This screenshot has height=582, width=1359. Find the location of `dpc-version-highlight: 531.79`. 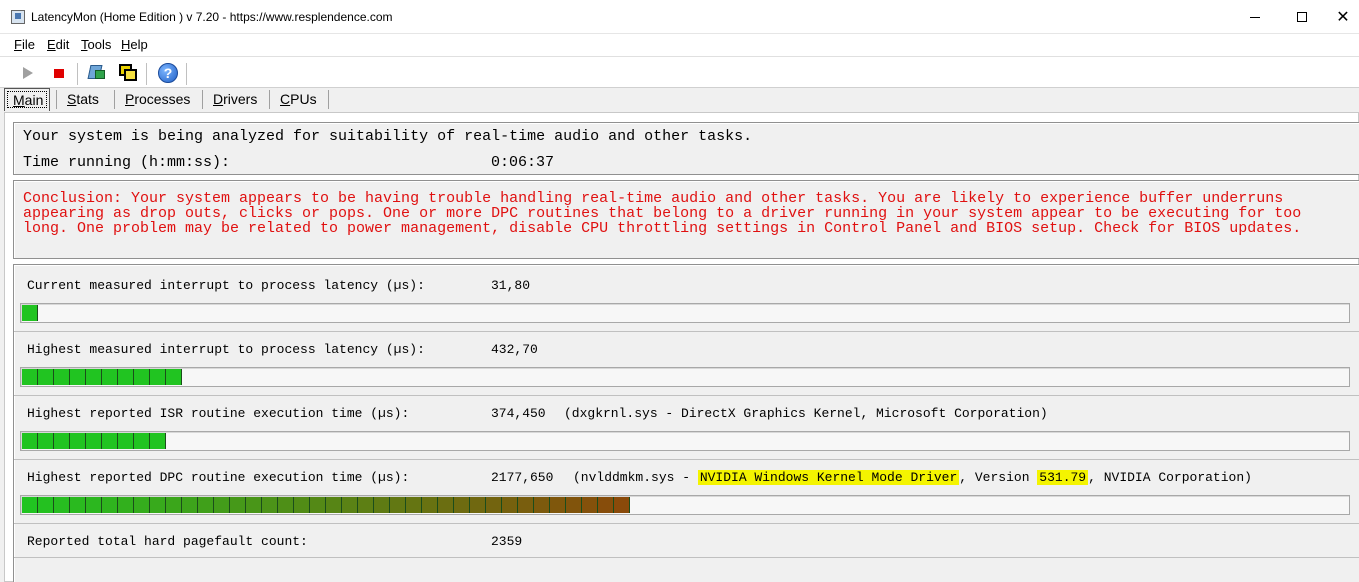

dpc-version-highlight: 531.79 is located at coordinates (1063, 477).